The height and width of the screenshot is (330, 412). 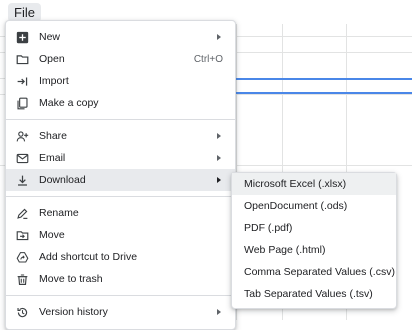 I want to click on download-option-ods: OpenDocument (.ods), so click(x=314, y=206).